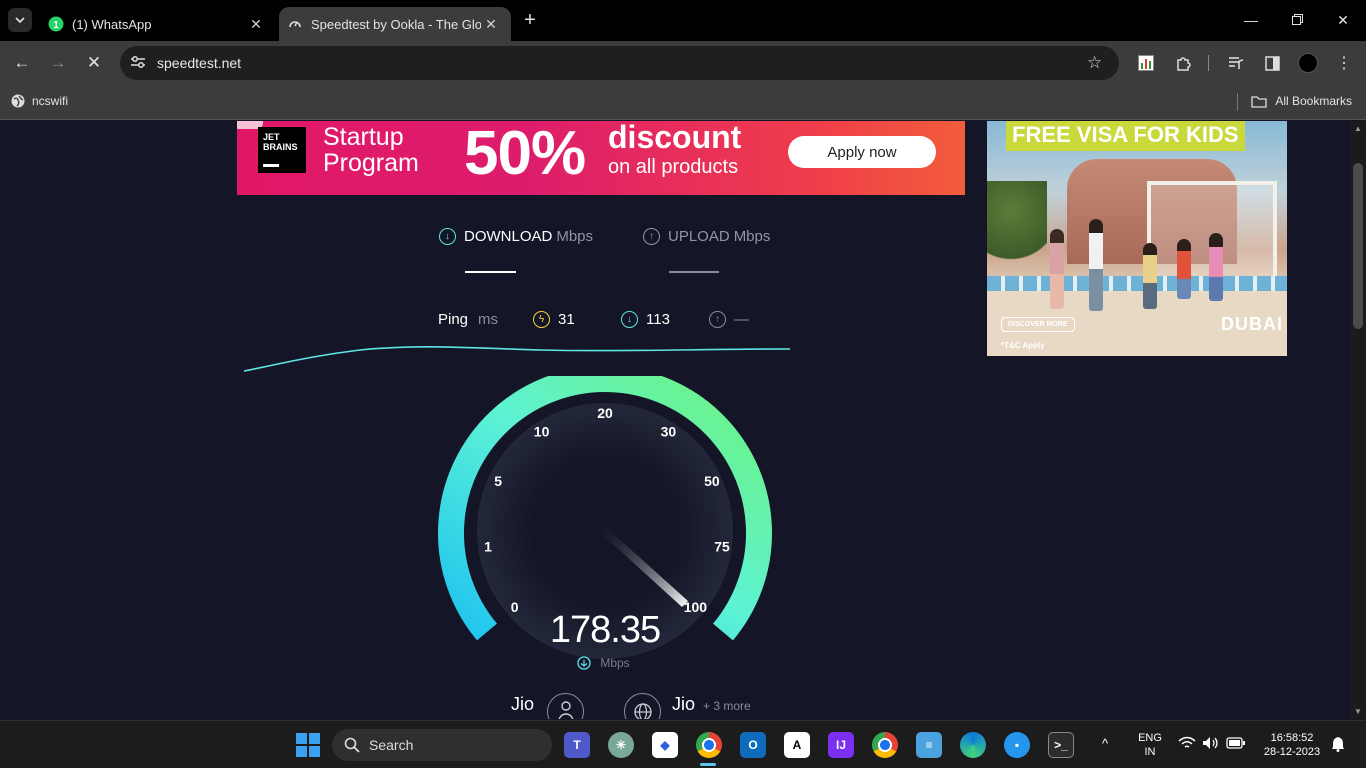  What do you see at coordinates (1344, 63) in the screenshot?
I see `chrome-menu-icon: ⋮` at bounding box center [1344, 63].